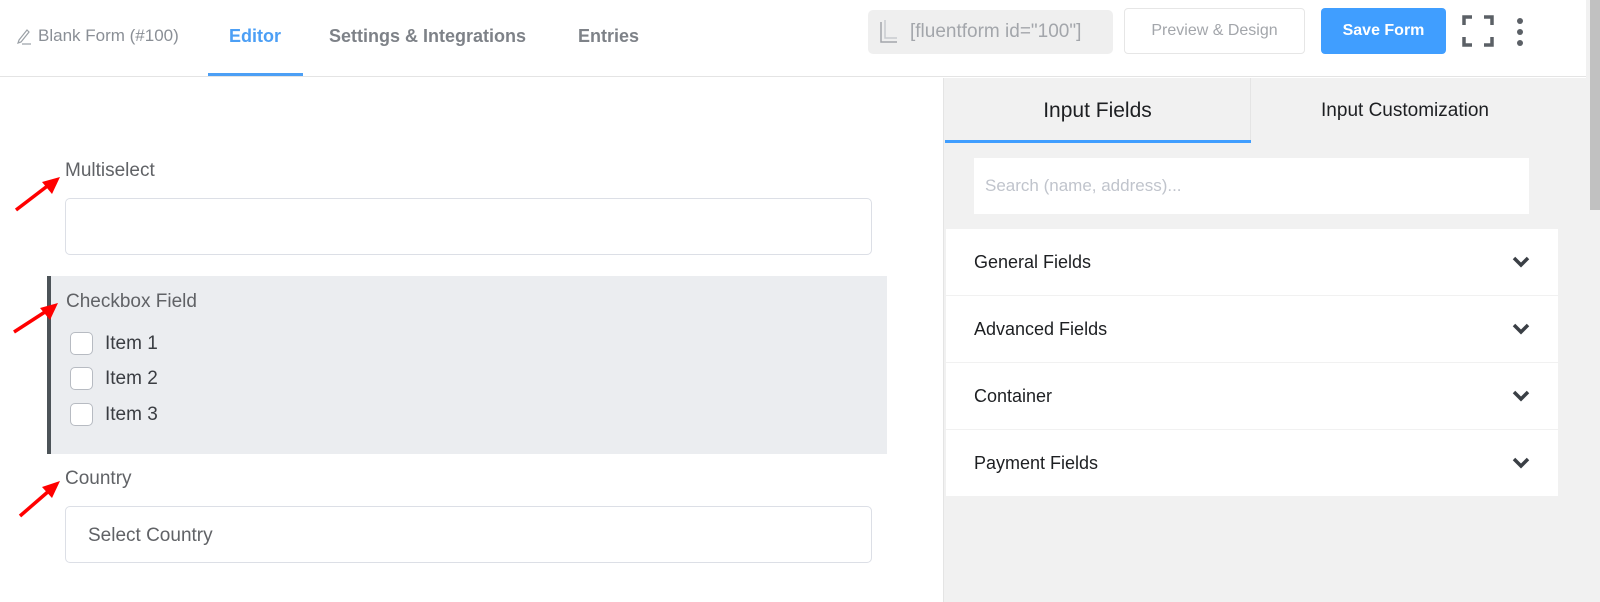 This screenshot has width=1600, height=602. I want to click on pencil-icon, so click(24, 37).